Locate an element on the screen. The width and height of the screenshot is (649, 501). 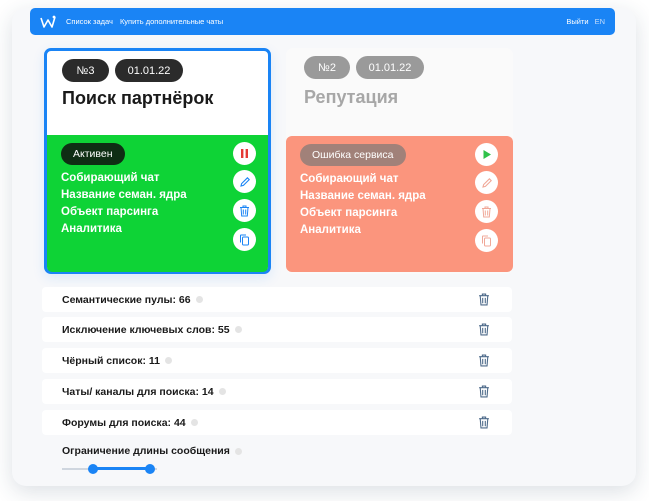
length-range-slider is located at coordinates (109, 469).